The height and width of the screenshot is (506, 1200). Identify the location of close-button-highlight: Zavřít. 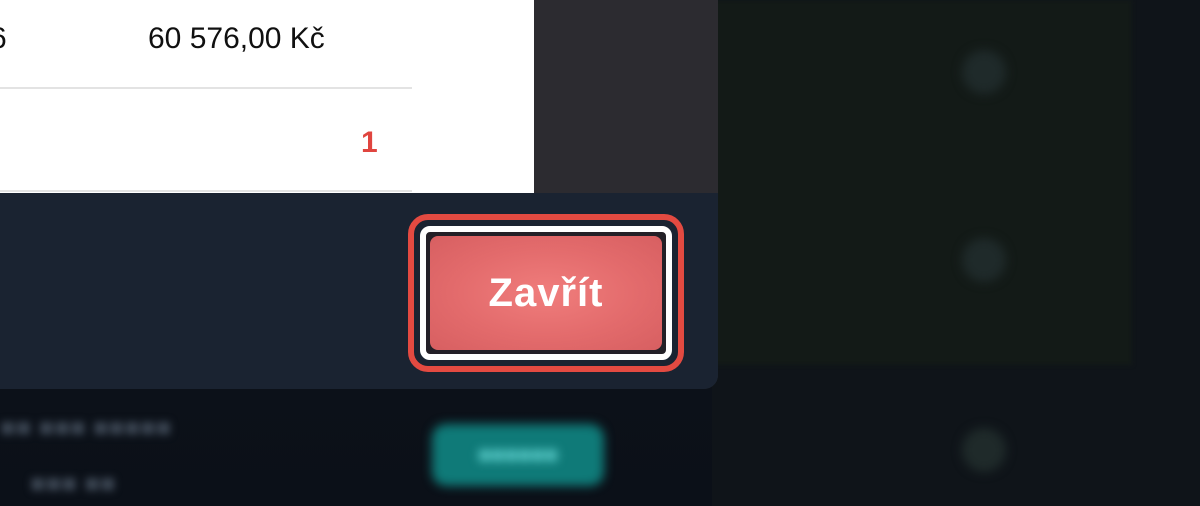
(546, 293).